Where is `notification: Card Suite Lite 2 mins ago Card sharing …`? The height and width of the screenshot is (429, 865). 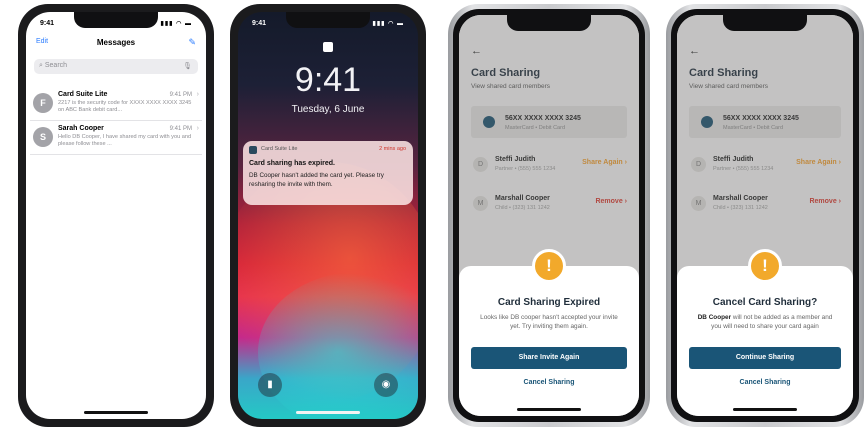 notification: Card Suite Lite 2 mins ago Card sharing … is located at coordinates (328, 173).